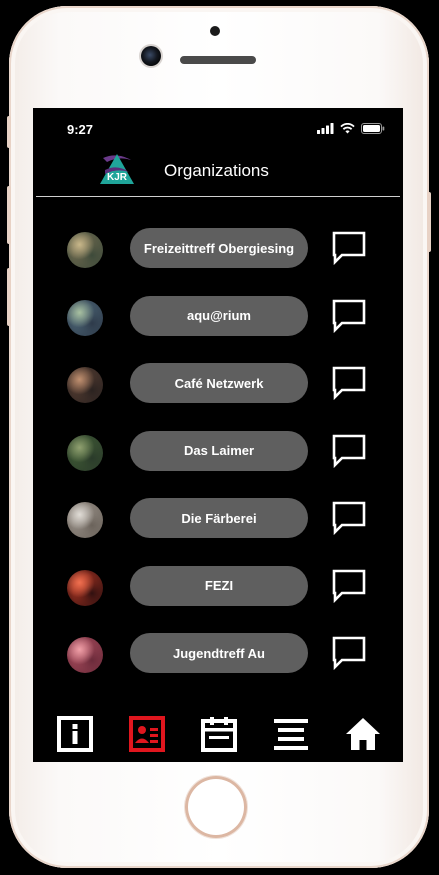 The height and width of the screenshot is (875, 439). I want to click on organization-button: FEZI, so click(219, 585).